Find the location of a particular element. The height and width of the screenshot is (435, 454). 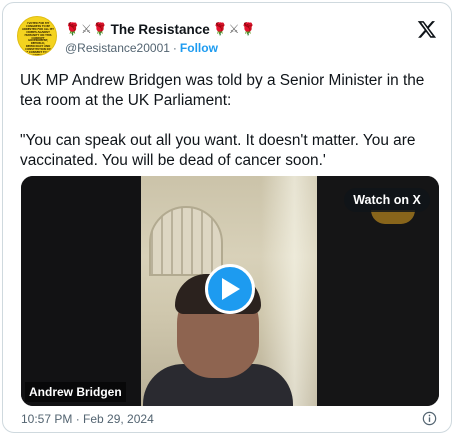

author-handle: @Resistance20001 is located at coordinates (117, 48).